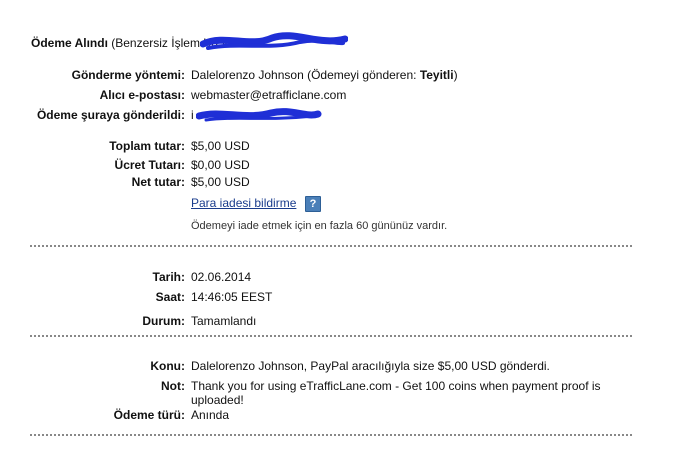 The width and height of the screenshot is (675, 456). I want to click on status-row: Durum: Tamamlandı, so click(337, 322).